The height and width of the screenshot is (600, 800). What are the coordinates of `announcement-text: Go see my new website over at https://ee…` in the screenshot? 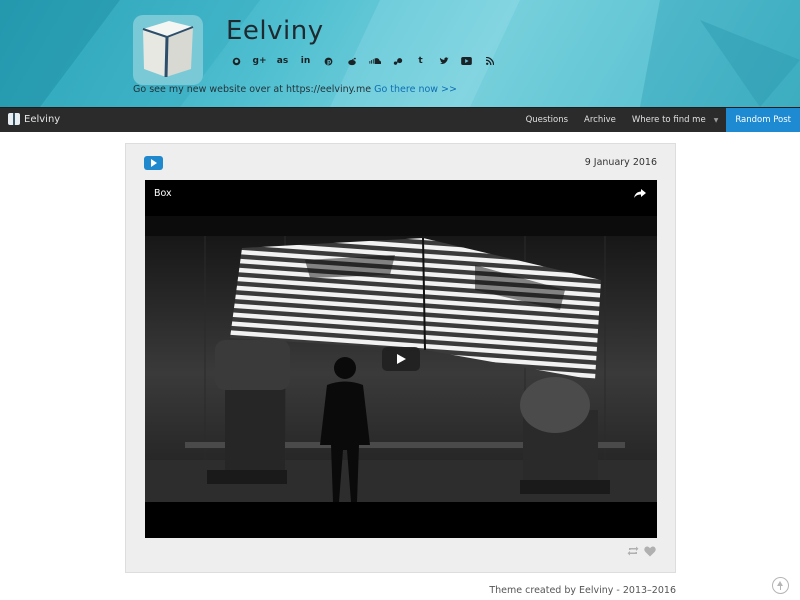 It's located at (252, 89).